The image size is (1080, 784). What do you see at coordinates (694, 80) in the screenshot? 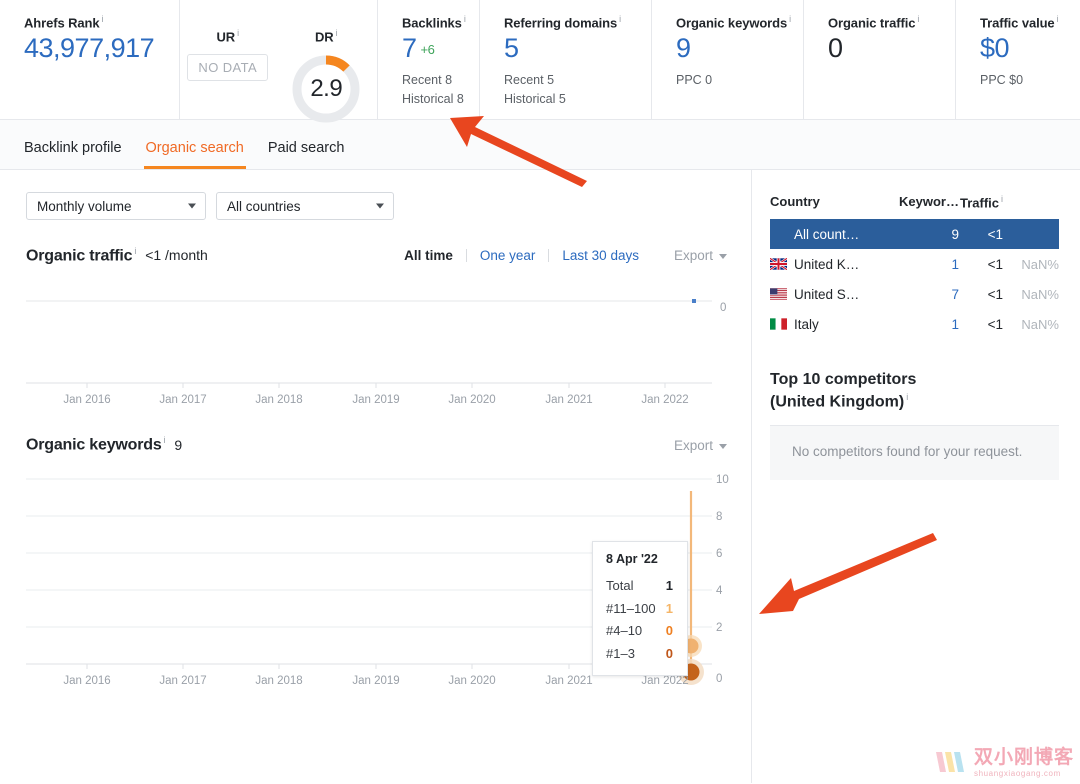
I see `metric-sub-ppc: PPC 0` at bounding box center [694, 80].